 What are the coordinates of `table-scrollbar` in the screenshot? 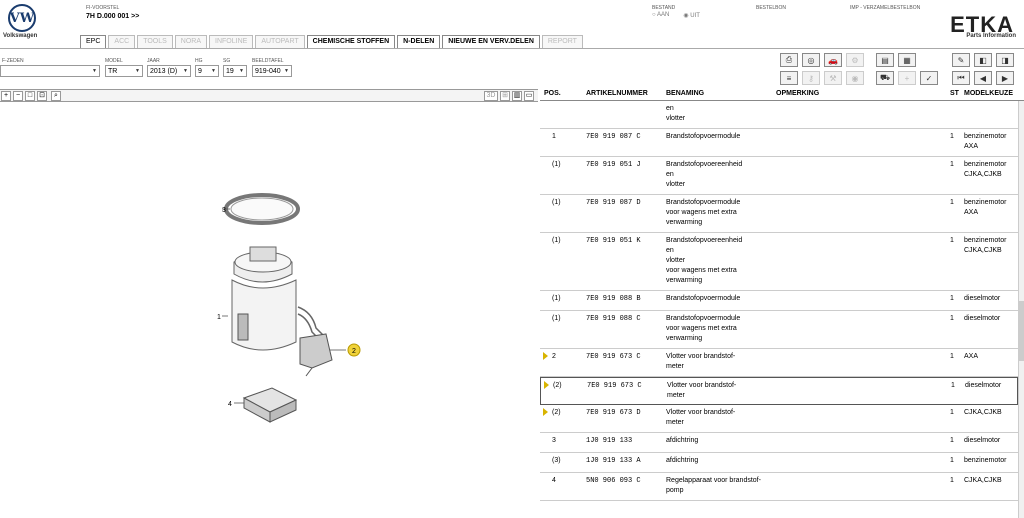 It's located at (1021, 309).